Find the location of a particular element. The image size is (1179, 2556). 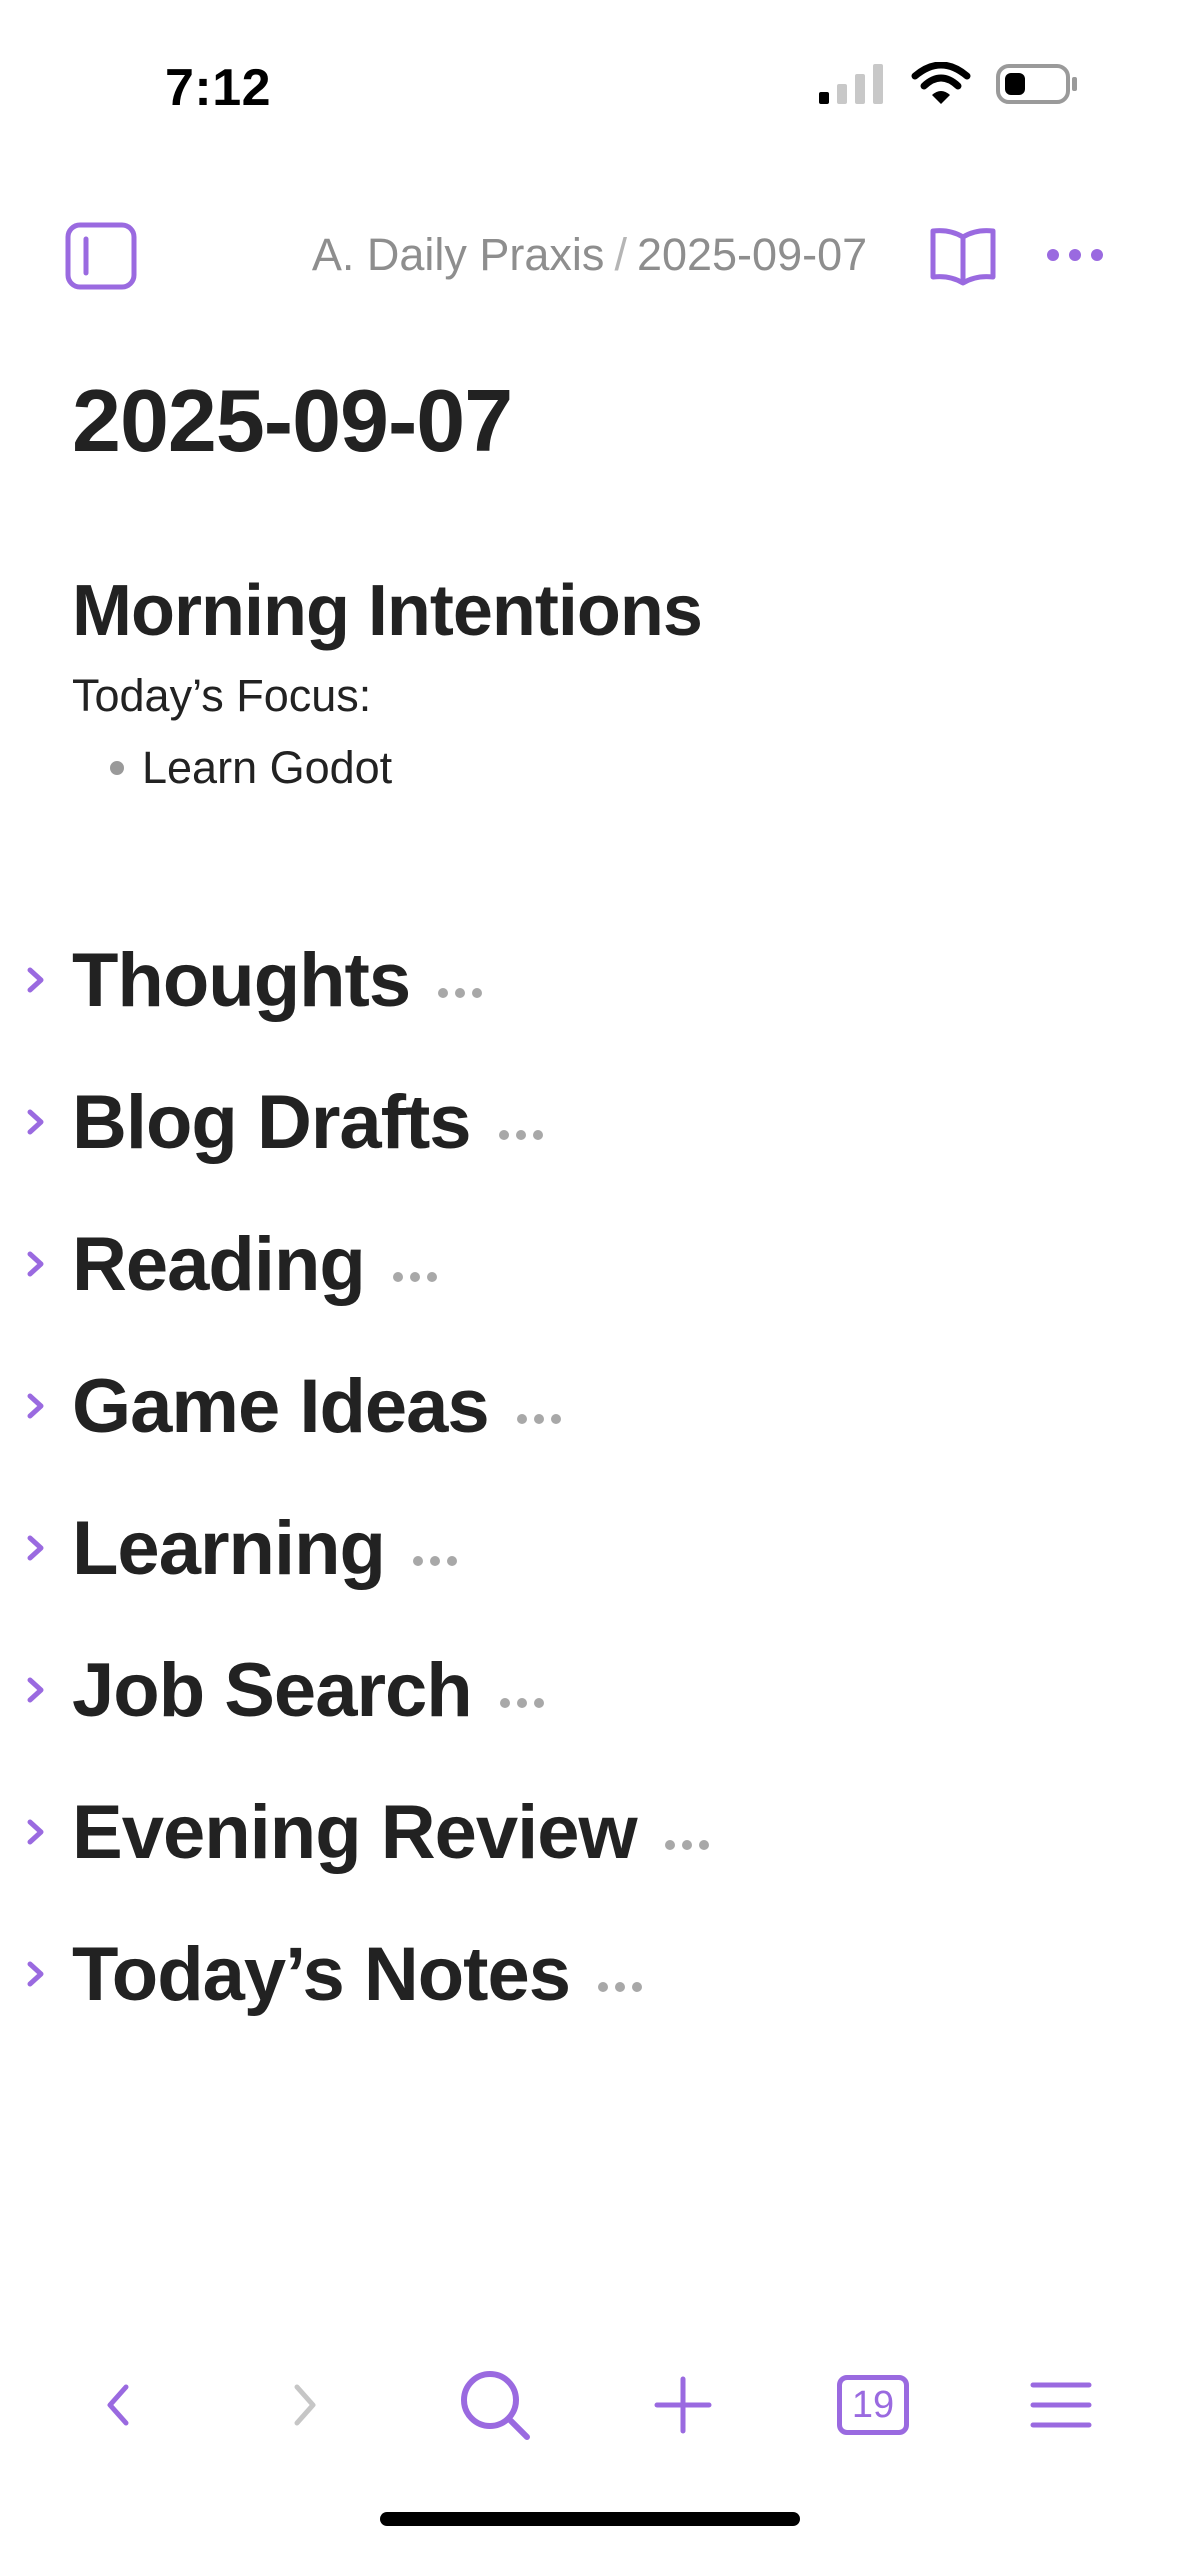

heading-text: Thoughts is located at coordinates (241, 980).